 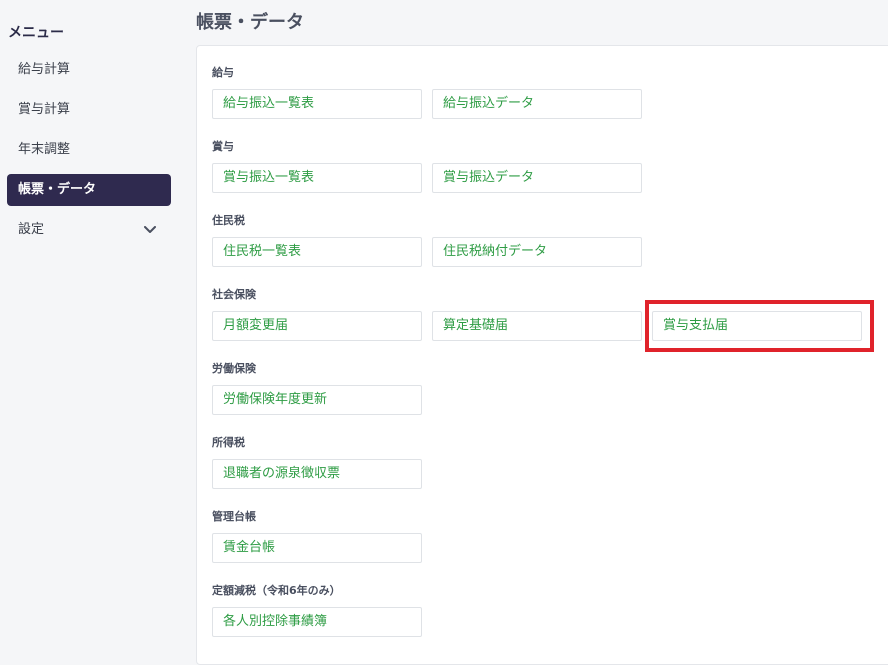 What do you see at coordinates (31, 229) in the screenshot?
I see `sidebar-item-label: 設定` at bounding box center [31, 229].